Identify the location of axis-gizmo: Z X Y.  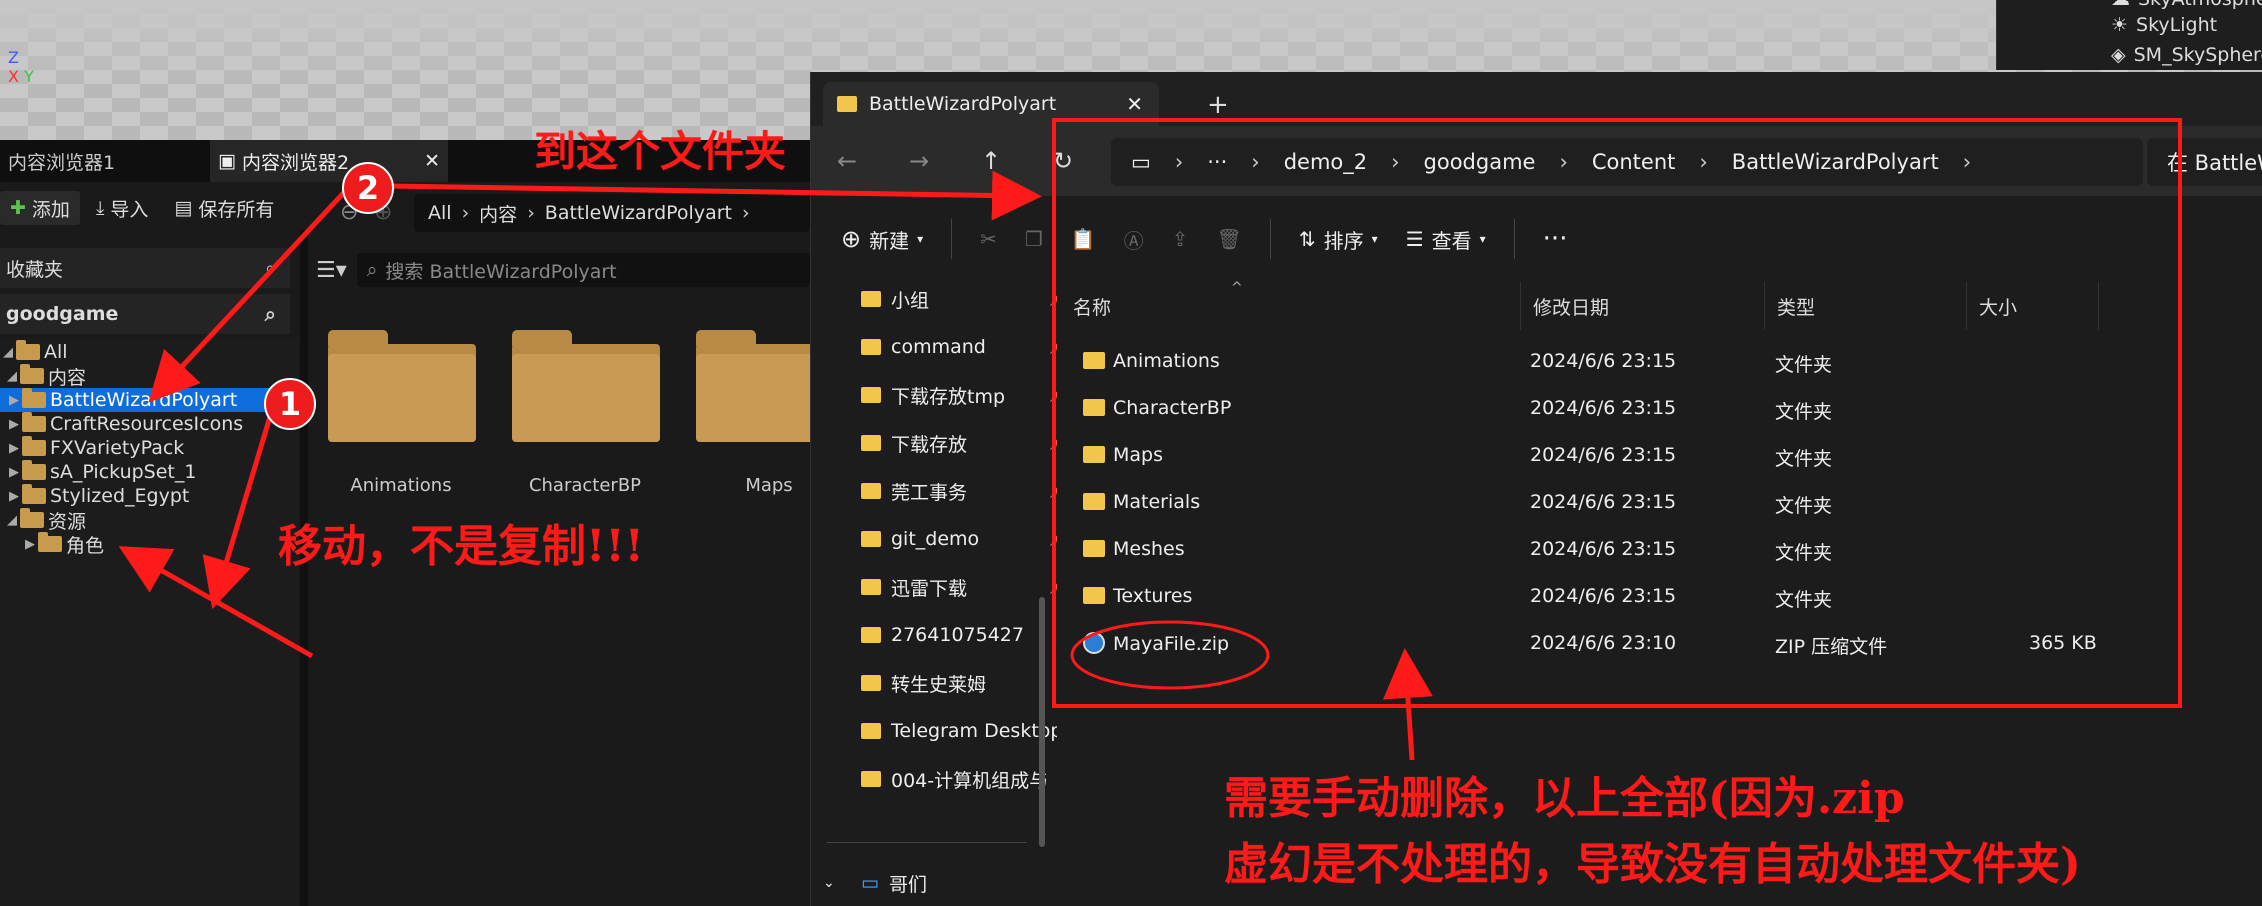
(21, 67).